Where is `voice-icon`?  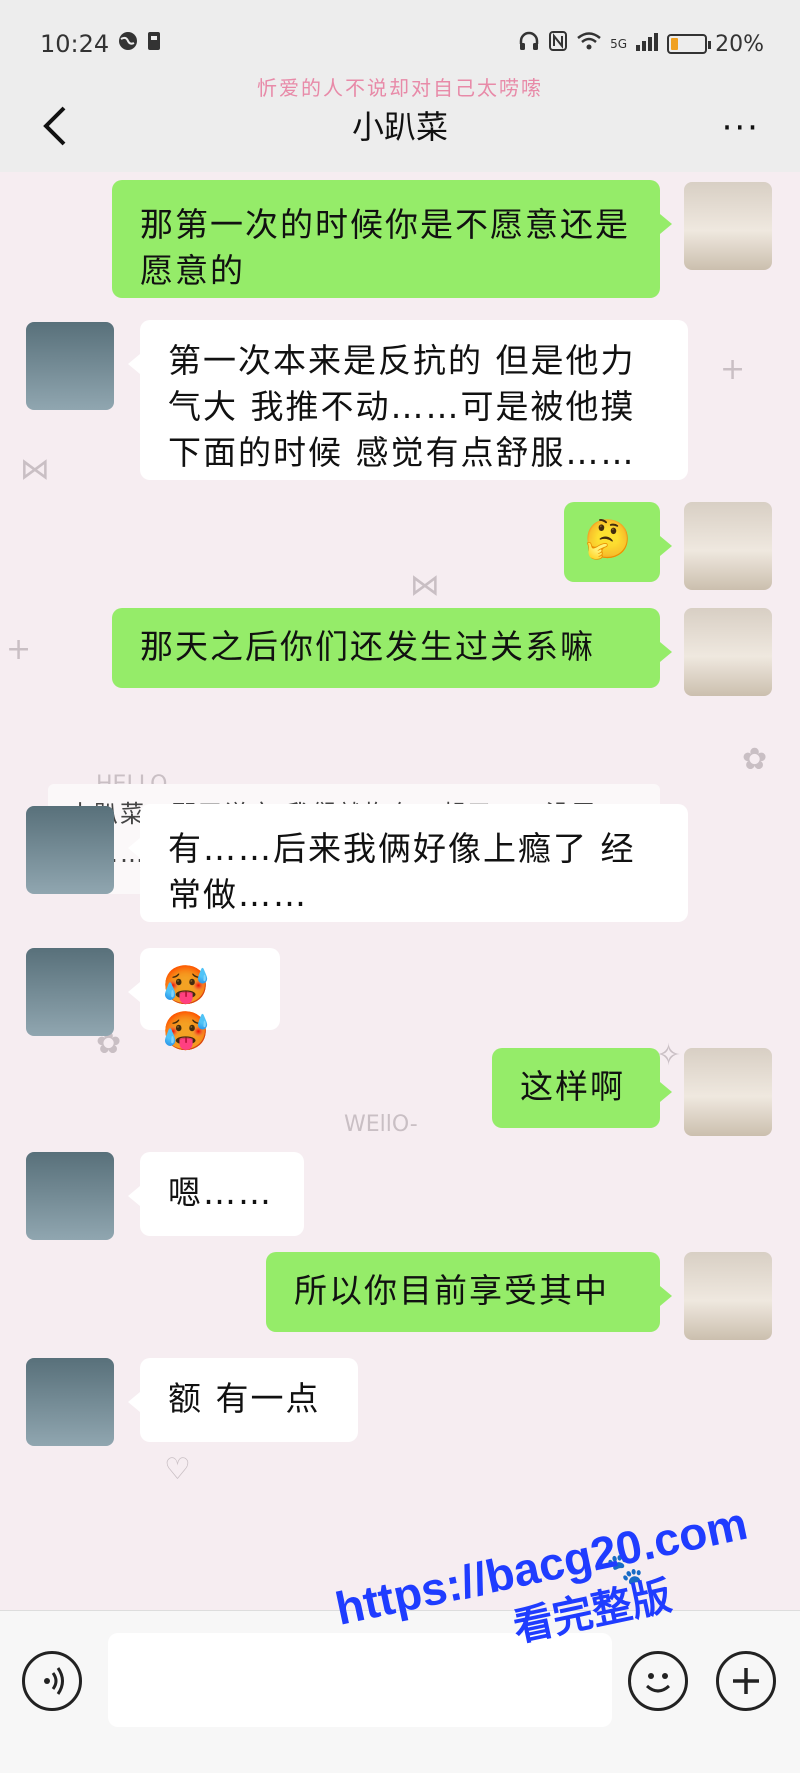 voice-icon is located at coordinates (54, 1681).